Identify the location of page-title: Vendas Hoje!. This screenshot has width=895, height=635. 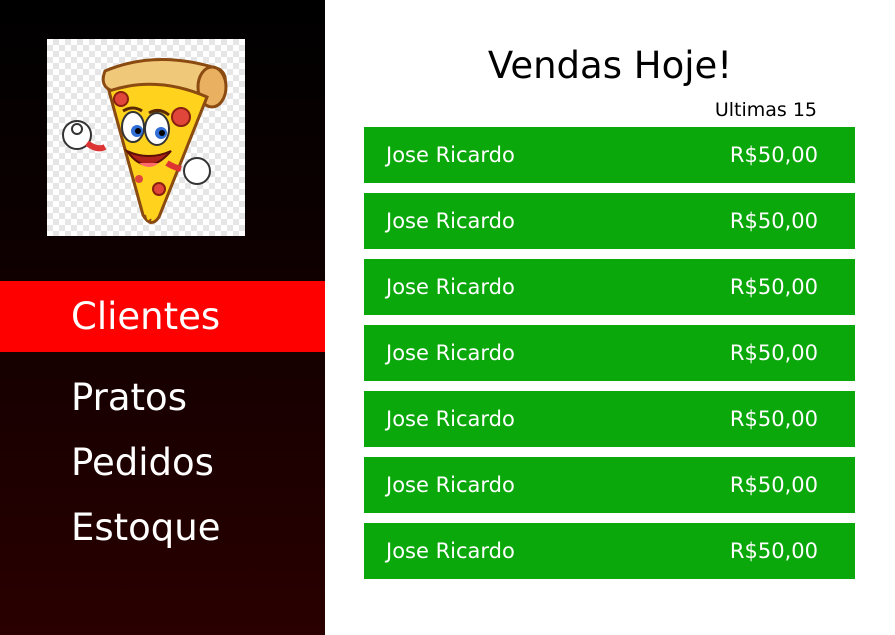
(610, 65).